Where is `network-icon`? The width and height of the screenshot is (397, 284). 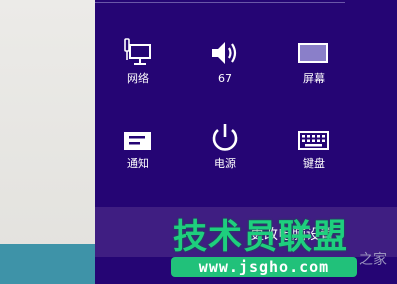 network-icon is located at coordinates (138, 50).